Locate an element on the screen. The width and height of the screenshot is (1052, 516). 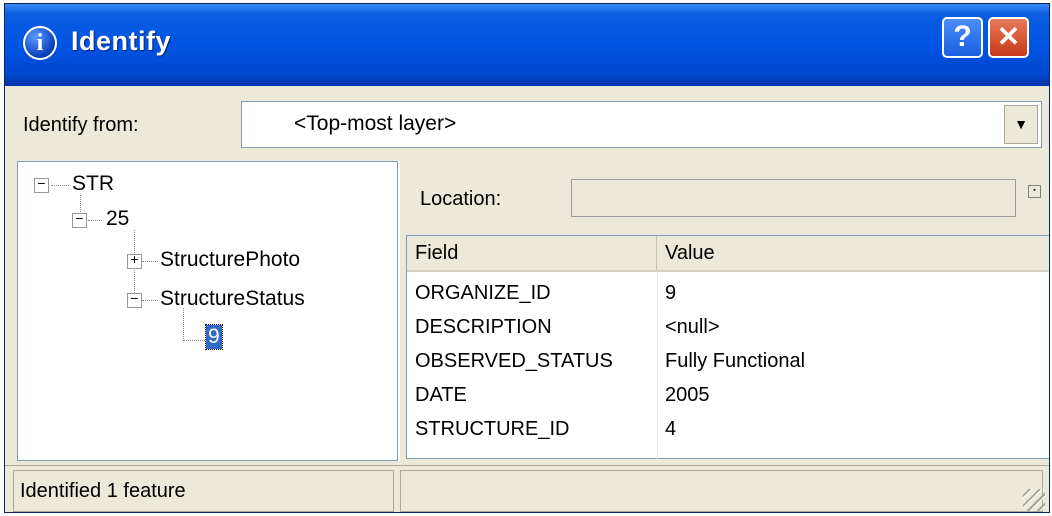
field-cell: DESCRIPTION is located at coordinates (483, 327).